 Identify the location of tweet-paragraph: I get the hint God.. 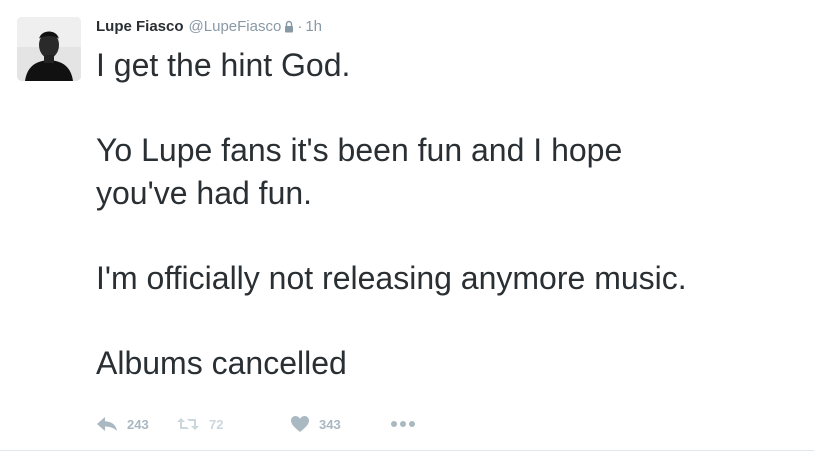
(223, 65).